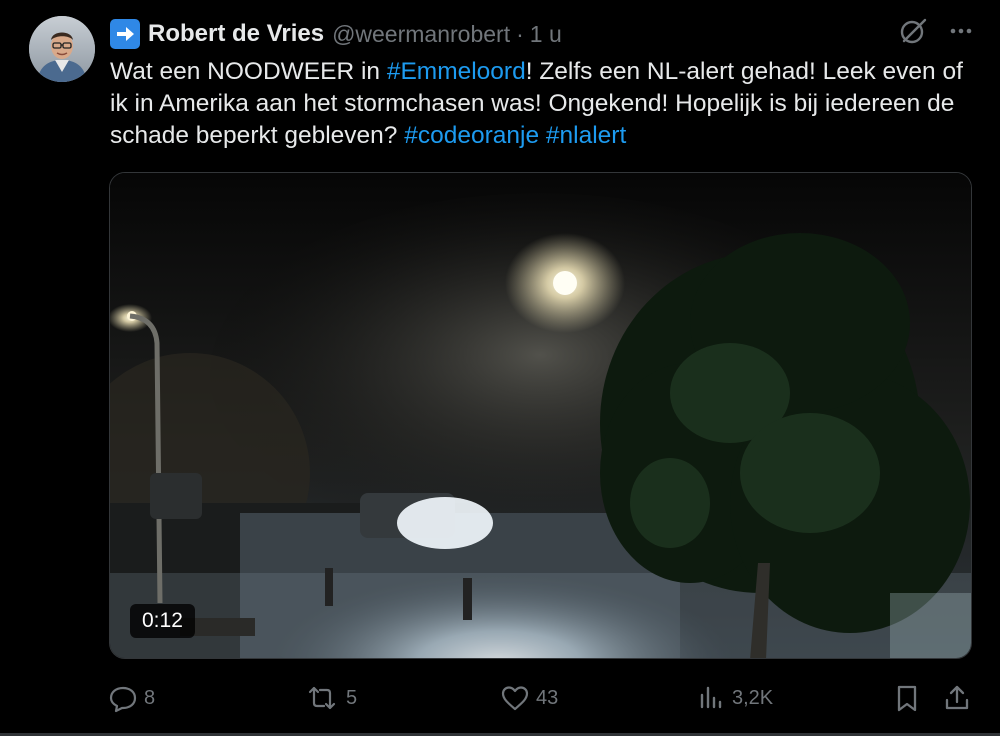 The width and height of the screenshot is (1000, 736). I want to click on tweet-header: Robert de Vries @weermanrobert · 1 u, so click(336, 34).